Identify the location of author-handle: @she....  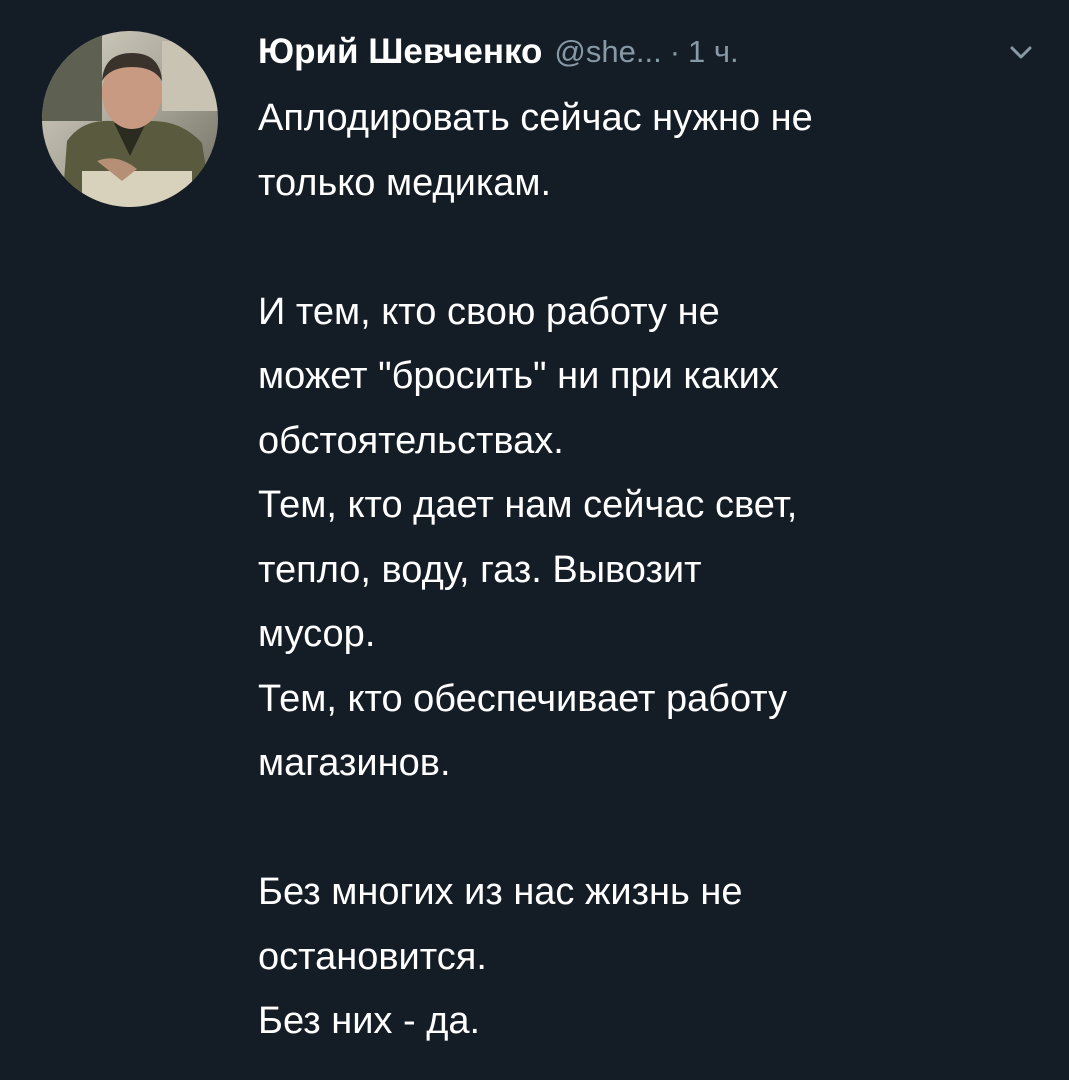
(607, 52).